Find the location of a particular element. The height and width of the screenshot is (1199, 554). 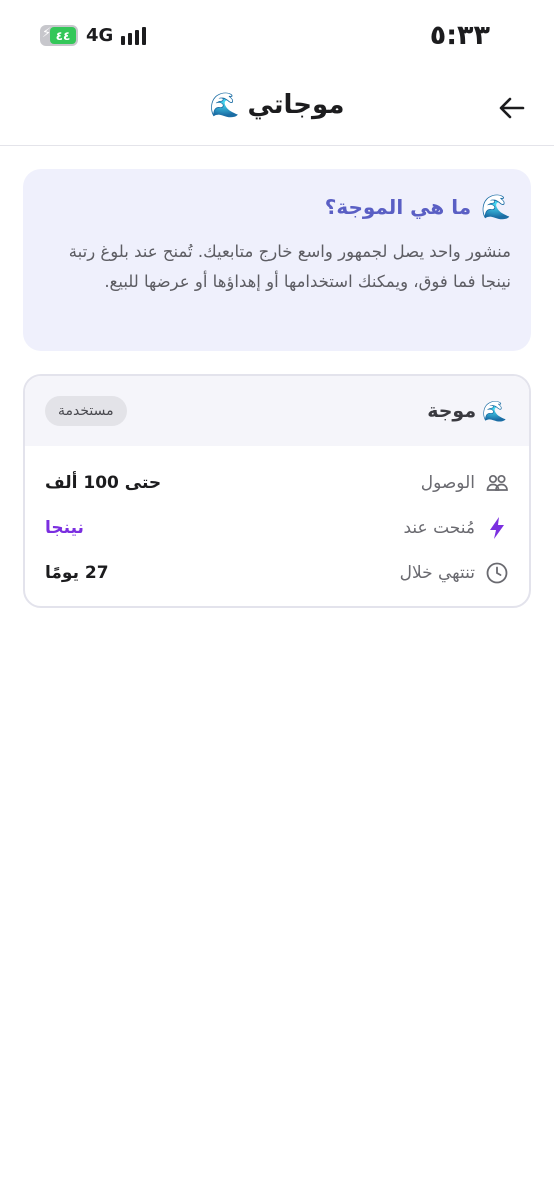

header-title-group: موجاتي 🌊 is located at coordinates (277, 105).